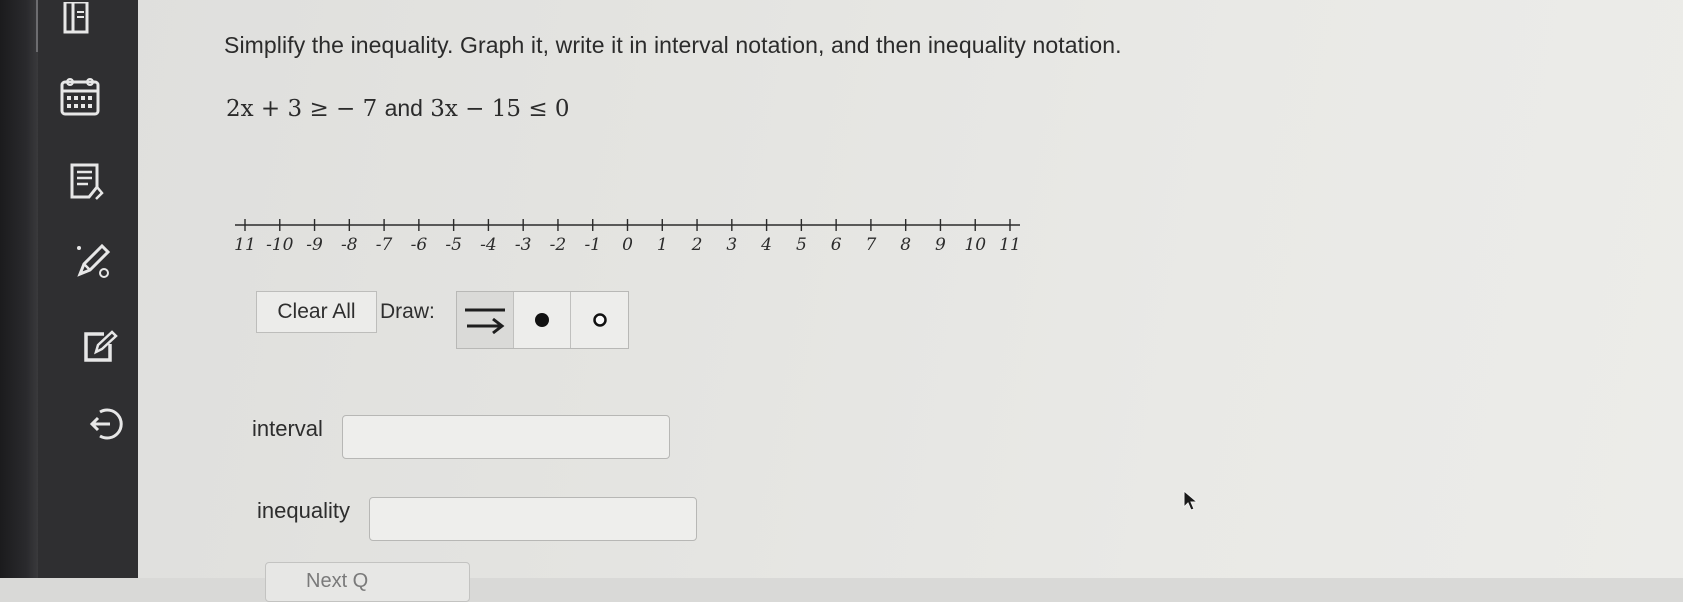 This screenshot has width=1683, height=602. Describe the element at coordinates (88, 289) in the screenshot. I see `sidebar` at that location.